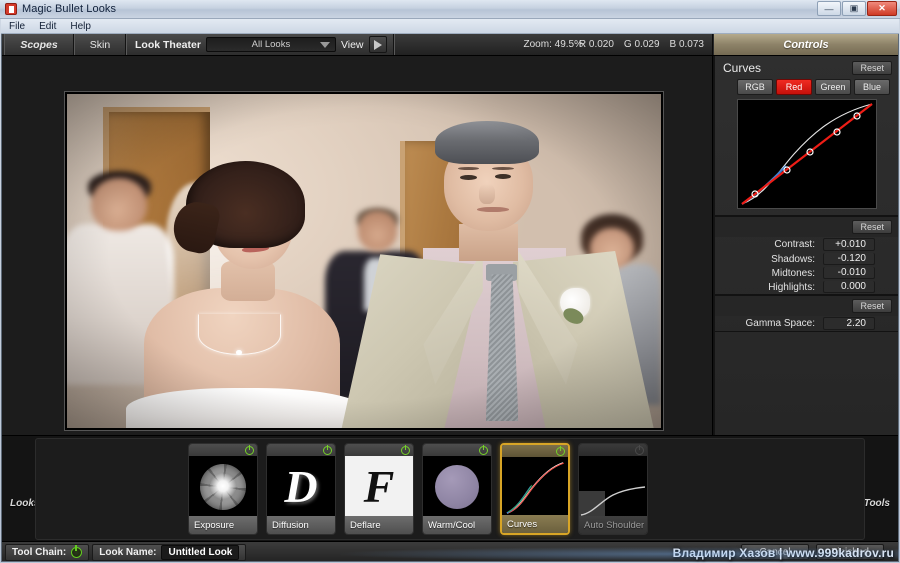 This screenshot has height=563, width=900. I want to click on tool-tile-deflare-thumb: F, so click(379, 487).